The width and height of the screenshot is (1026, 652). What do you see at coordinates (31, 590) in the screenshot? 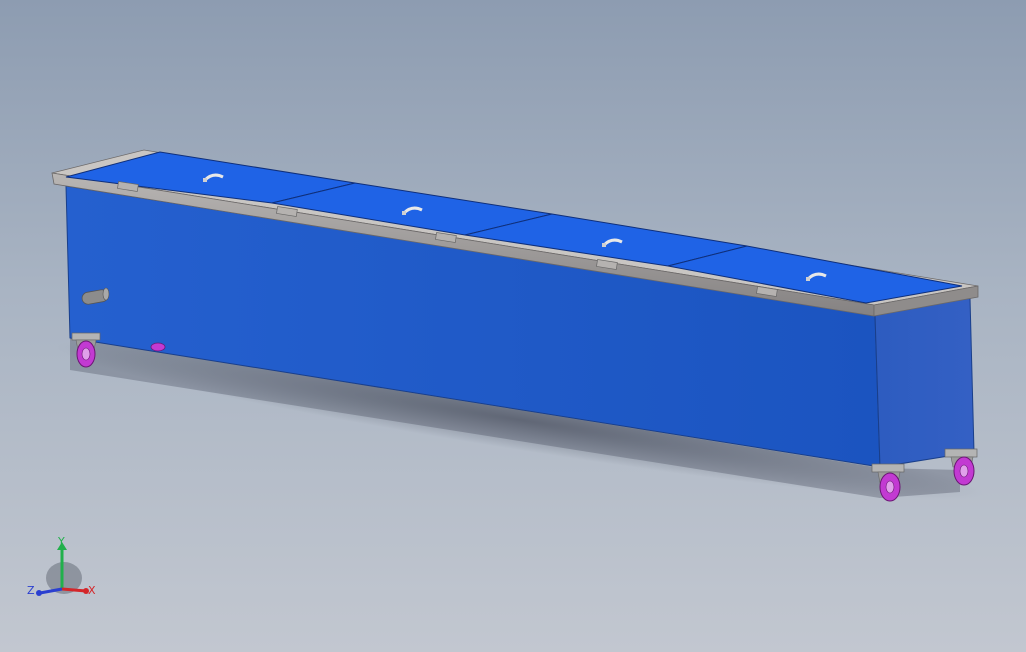
I see `triad-z-label: Z` at bounding box center [31, 590].